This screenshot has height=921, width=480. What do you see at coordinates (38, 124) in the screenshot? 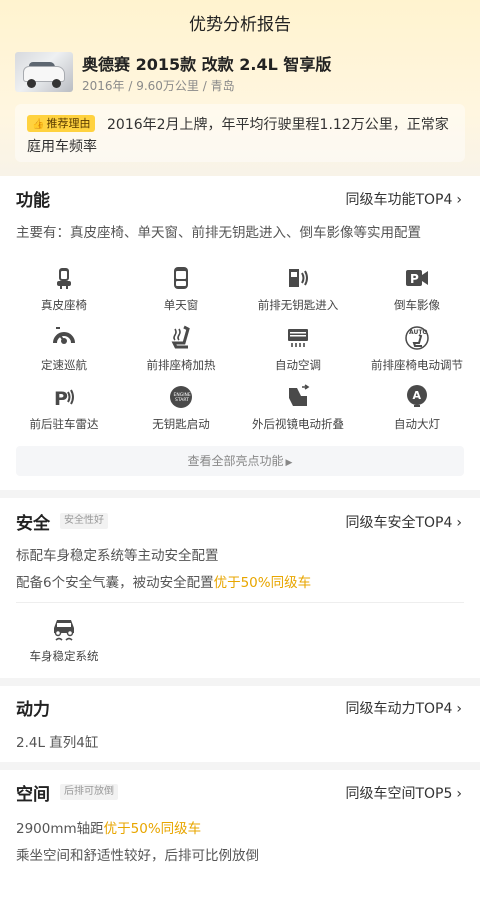
I see `thumbs-up-icon: 👍` at bounding box center [38, 124].